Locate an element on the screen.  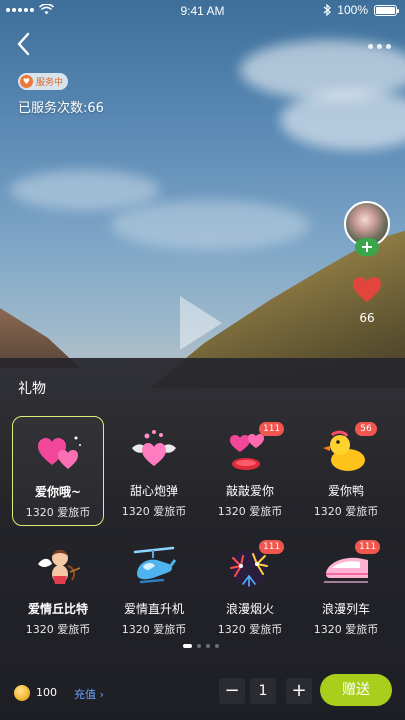
like-count: 66 is located at coordinates (367, 318).